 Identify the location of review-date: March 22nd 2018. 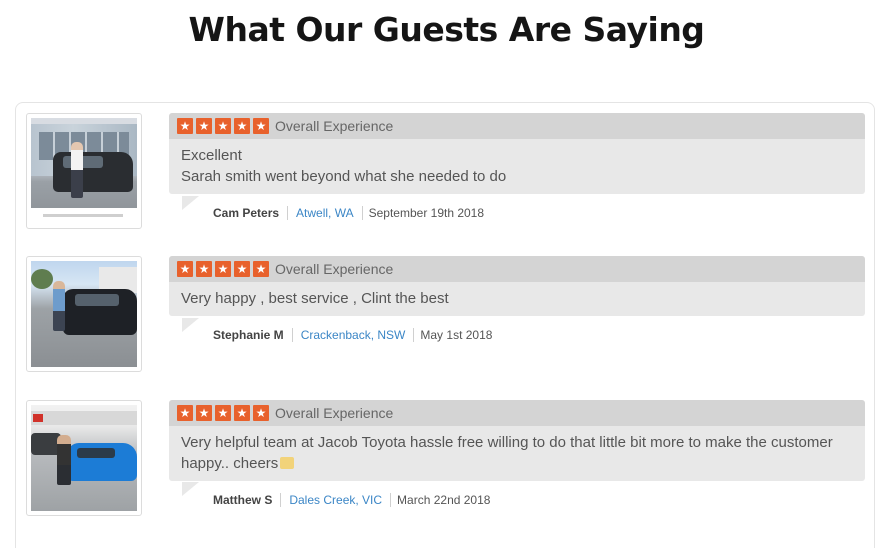
(440, 500).